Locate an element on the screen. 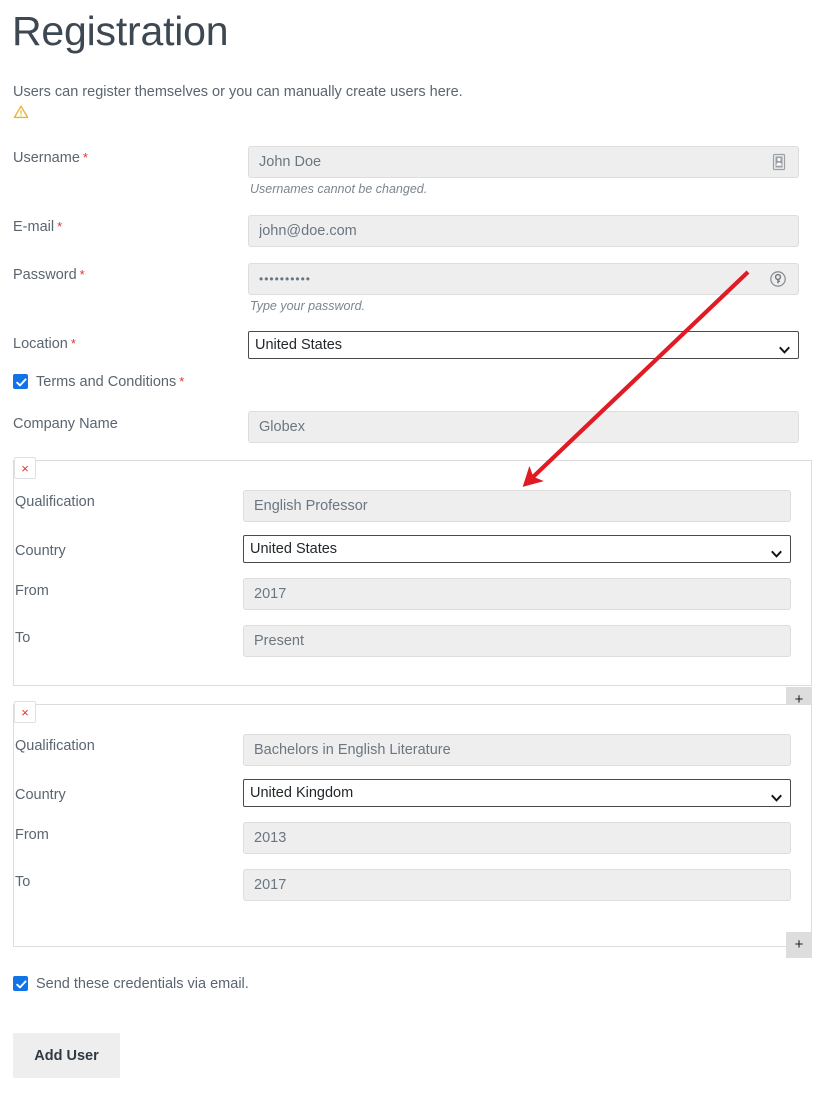 Image resolution: width=828 pixels, height=1103 pixels. page-title: Registration is located at coordinates (120, 31).